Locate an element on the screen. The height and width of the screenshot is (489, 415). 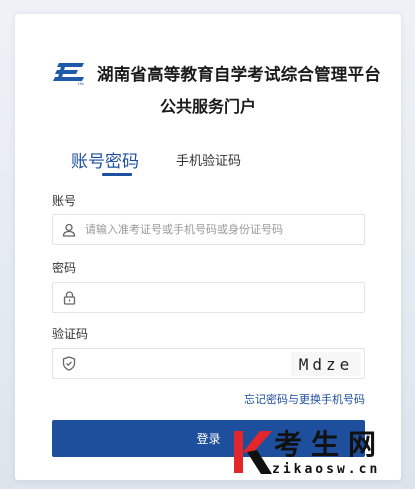
account-input is located at coordinates (224, 229).